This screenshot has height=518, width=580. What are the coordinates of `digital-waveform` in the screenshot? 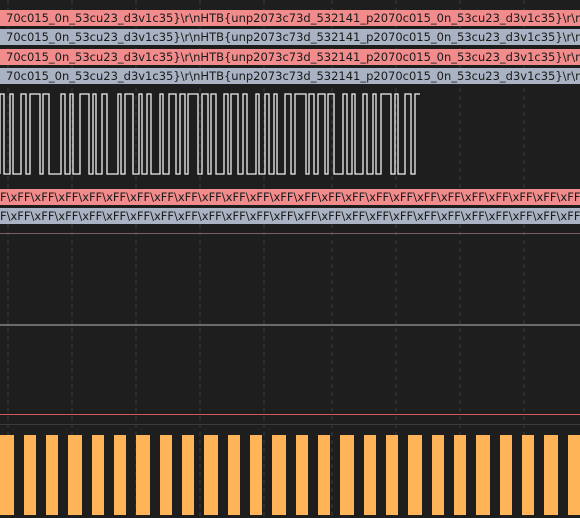 It's located at (210, 134).